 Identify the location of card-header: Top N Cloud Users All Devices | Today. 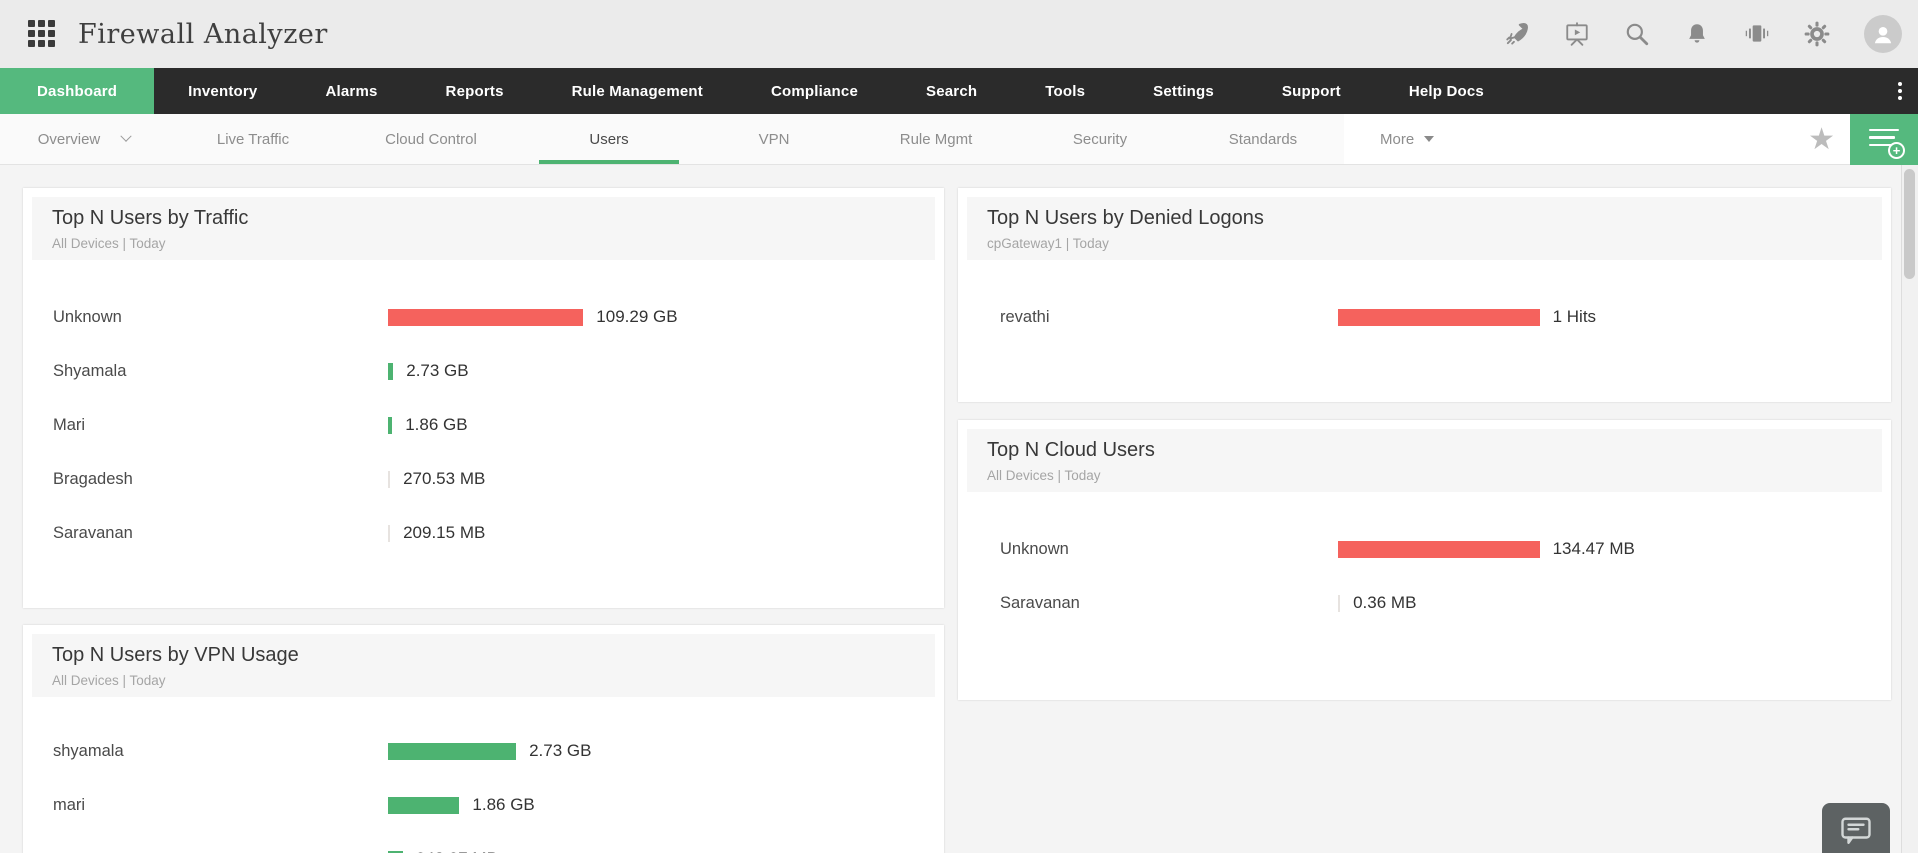
(1424, 460).